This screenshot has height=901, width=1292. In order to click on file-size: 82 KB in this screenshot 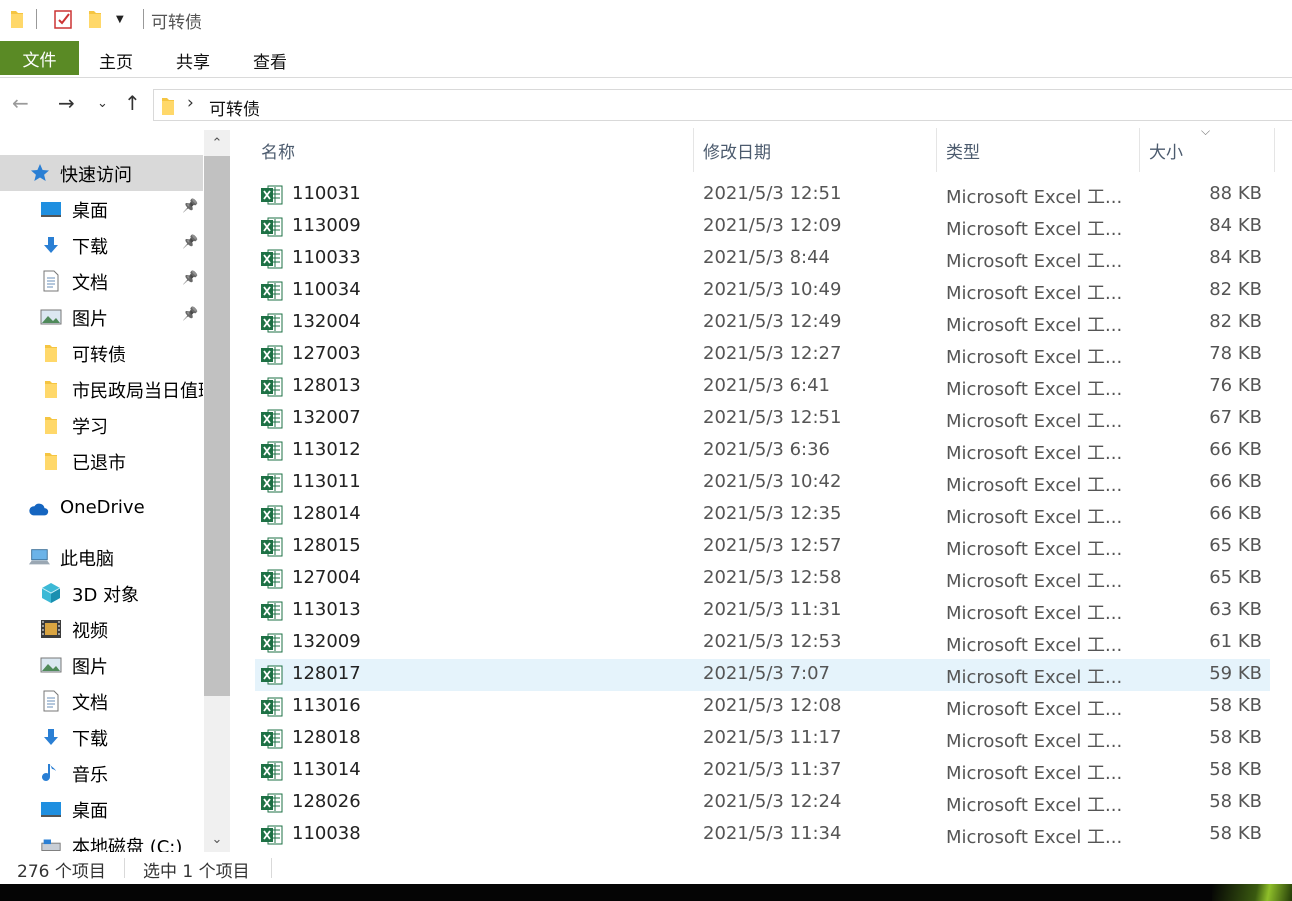, I will do `click(1235, 289)`.